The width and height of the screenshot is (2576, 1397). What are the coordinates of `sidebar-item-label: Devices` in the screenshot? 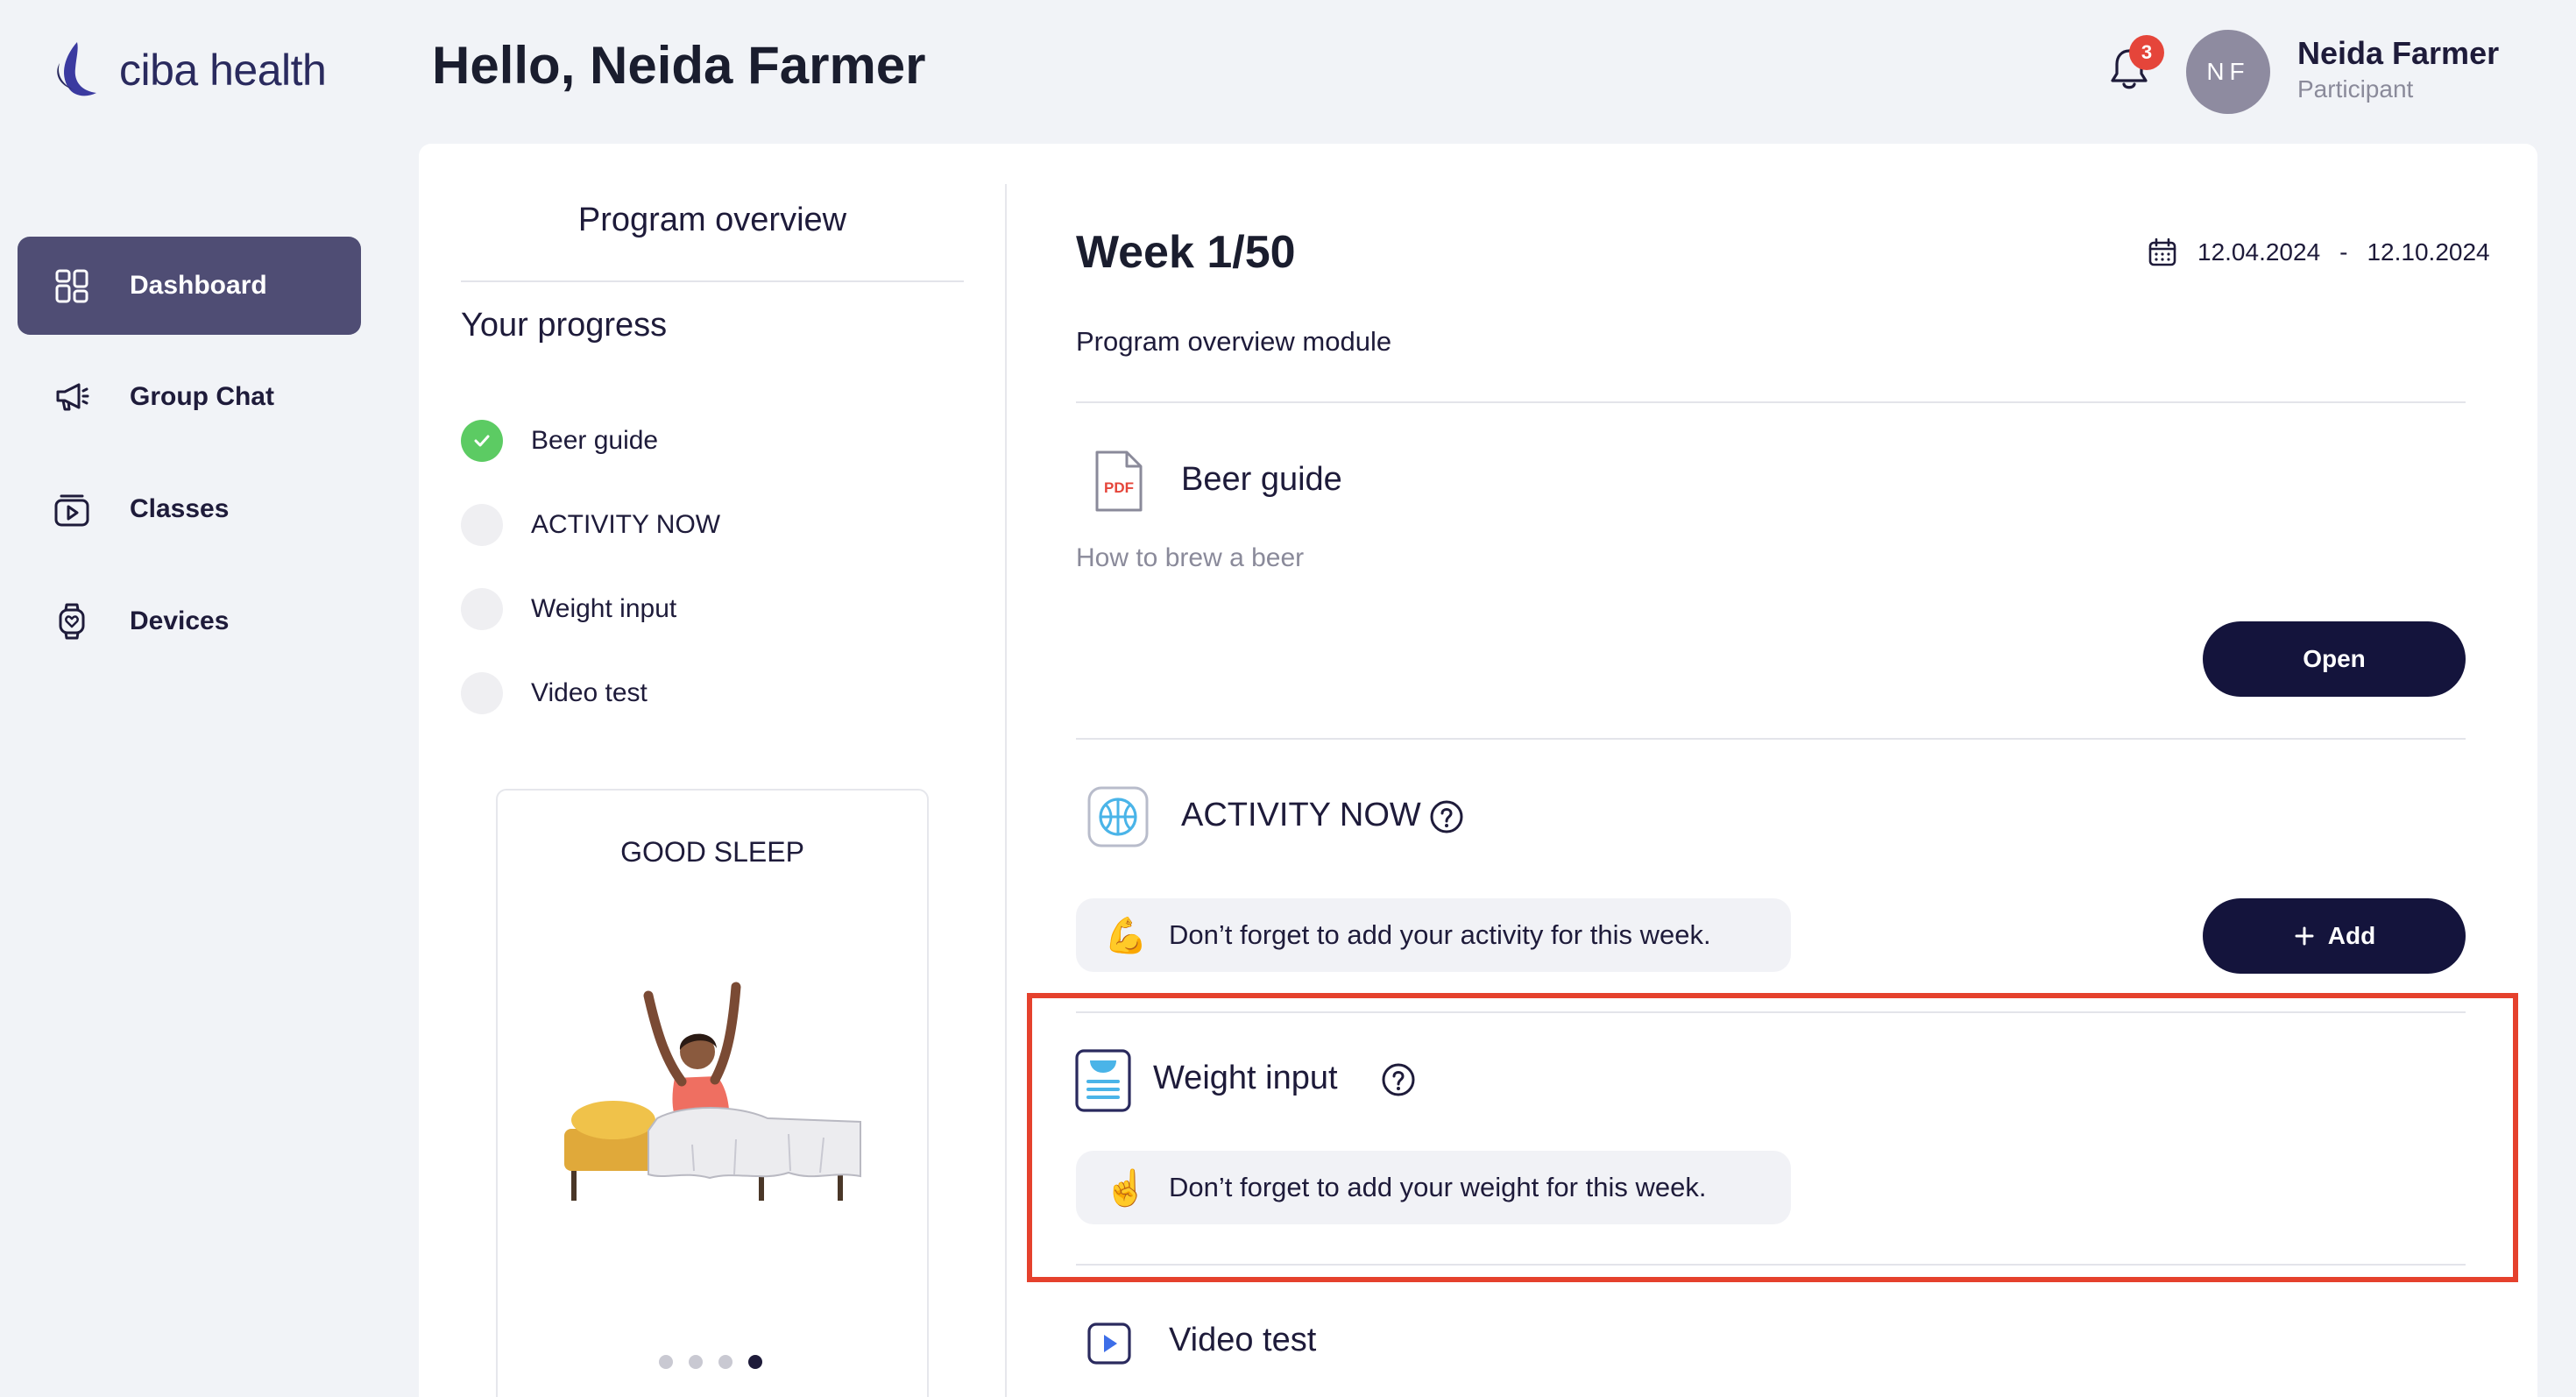 It's located at (180, 620).